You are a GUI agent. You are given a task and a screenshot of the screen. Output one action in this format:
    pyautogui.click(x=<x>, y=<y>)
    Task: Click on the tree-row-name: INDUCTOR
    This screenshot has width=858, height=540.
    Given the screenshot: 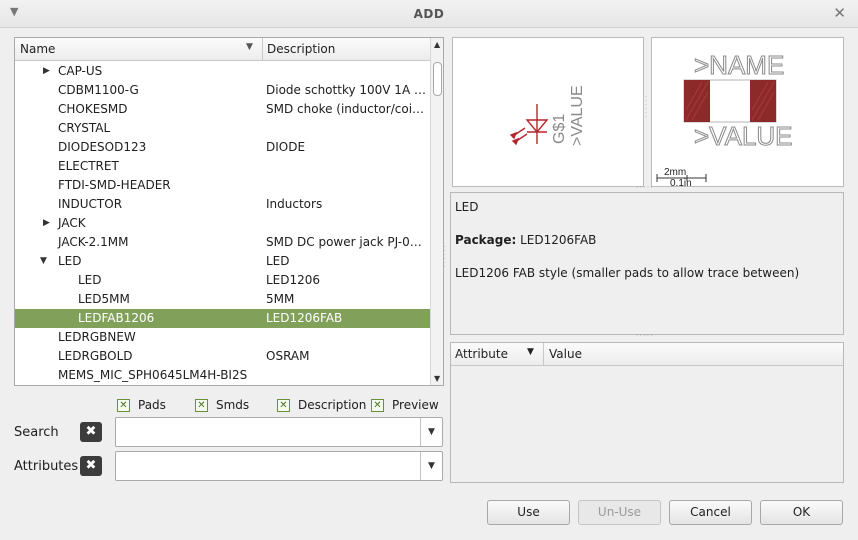 What is the action you would take?
    pyautogui.click(x=90, y=204)
    